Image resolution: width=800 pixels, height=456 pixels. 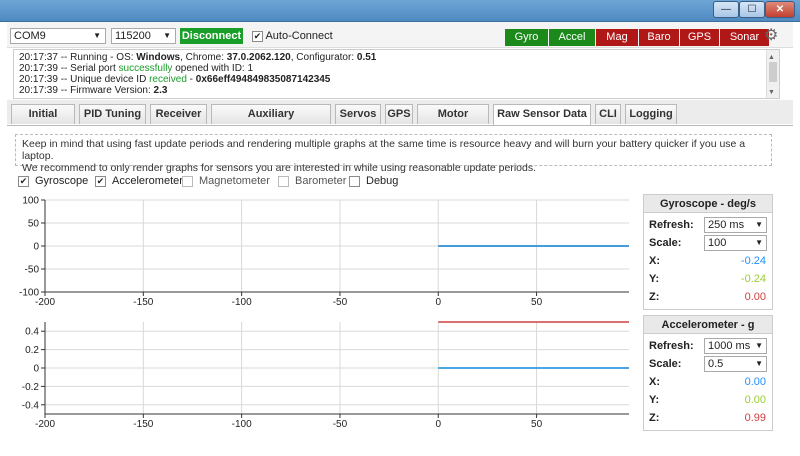 What do you see at coordinates (651, 114) in the screenshot?
I see `tab-logging: Logging` at bounding box center [651, 114].